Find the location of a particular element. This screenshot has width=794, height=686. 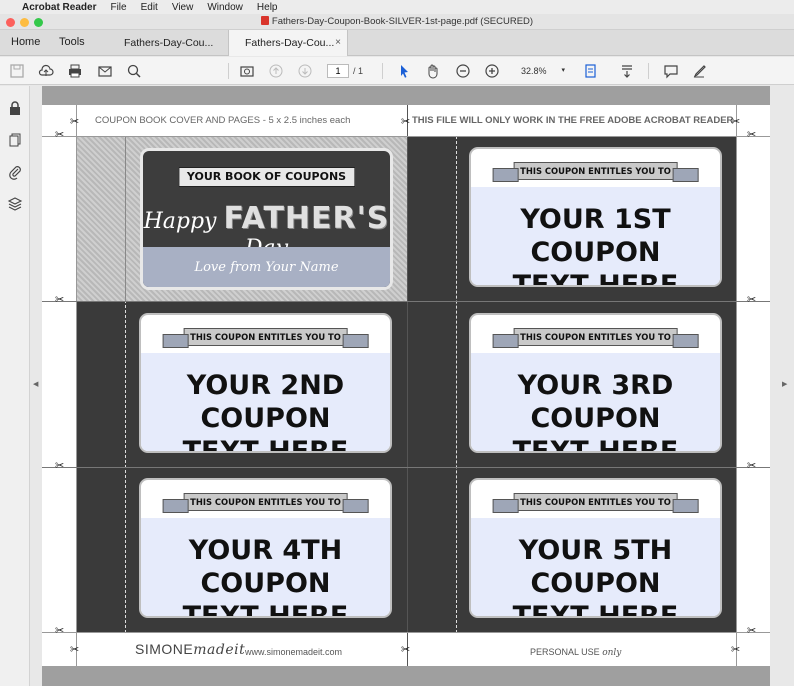

pdf-file-icon is located at coordinates (264, 20).